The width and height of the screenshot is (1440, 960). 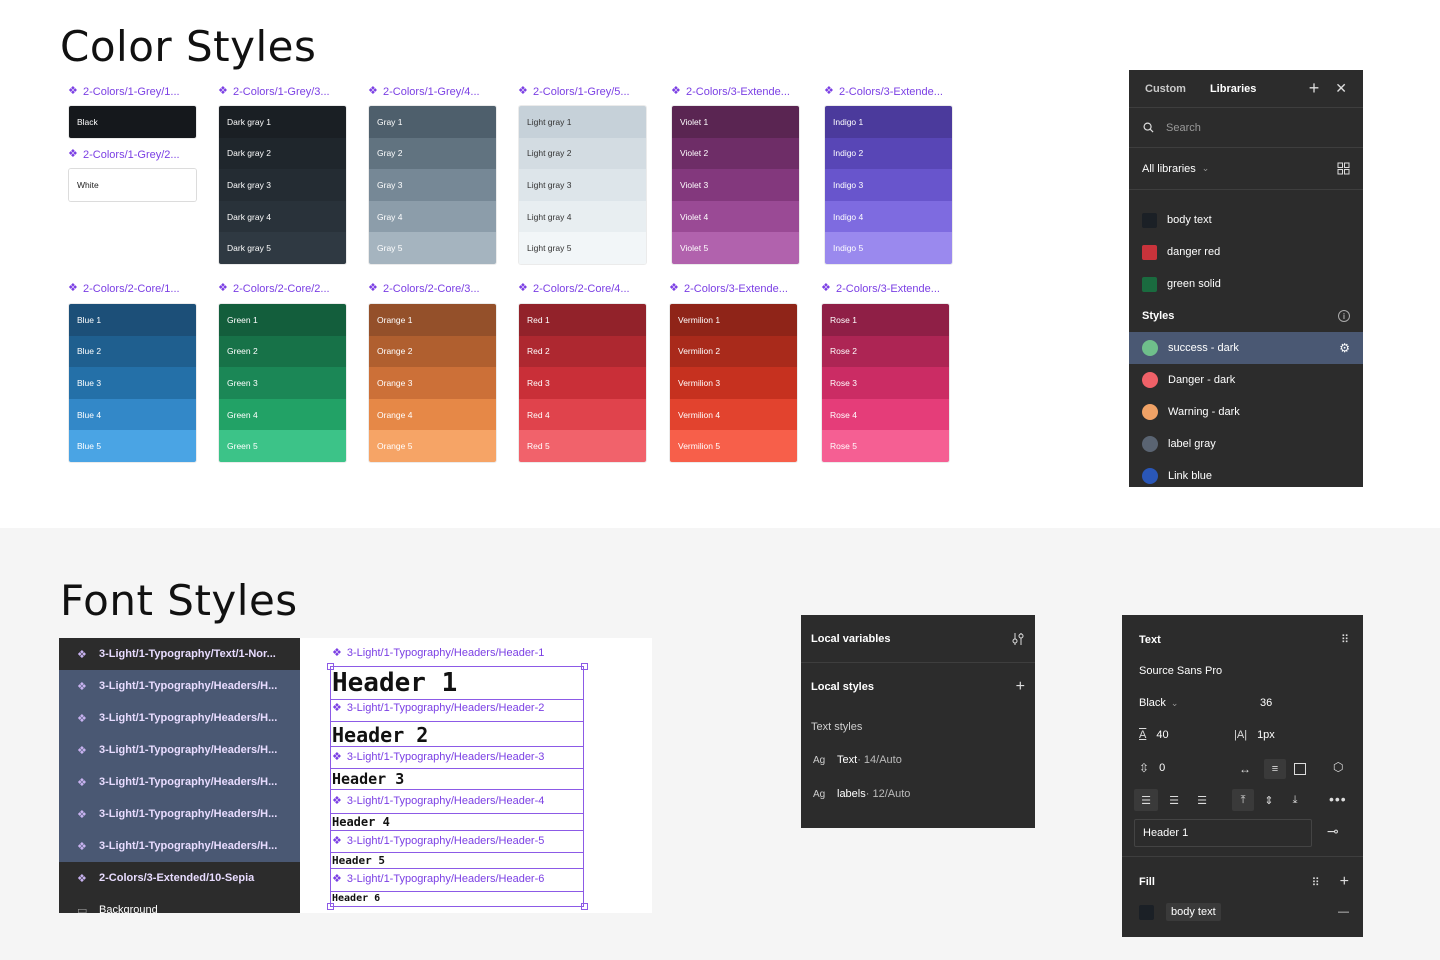 I want to click on color-swatch: Vermilion 3, so click(x=733, y=383).